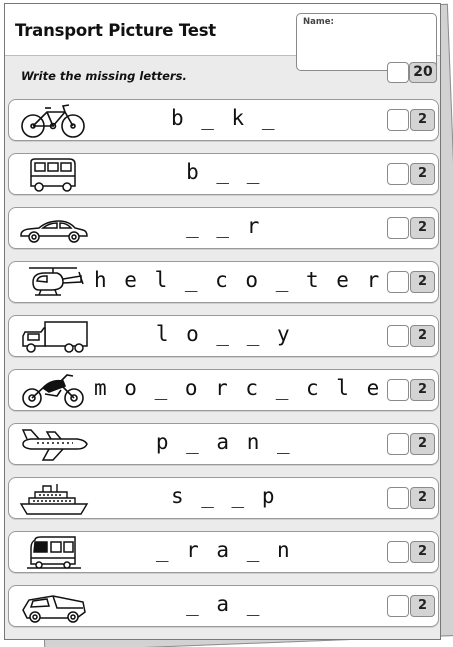  Describe the element at coordinates (53, 229) in the screenshot. I see `car-icon` at that location.